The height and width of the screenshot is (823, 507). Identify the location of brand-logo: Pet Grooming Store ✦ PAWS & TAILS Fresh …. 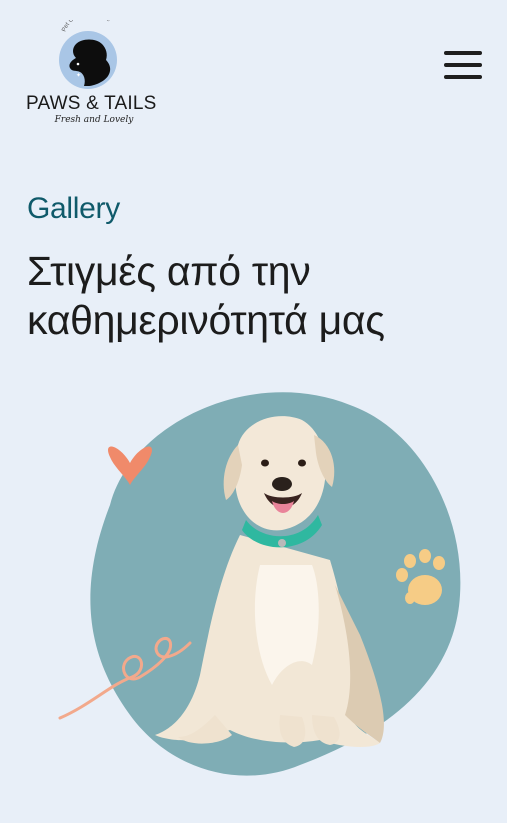
(90, 77).